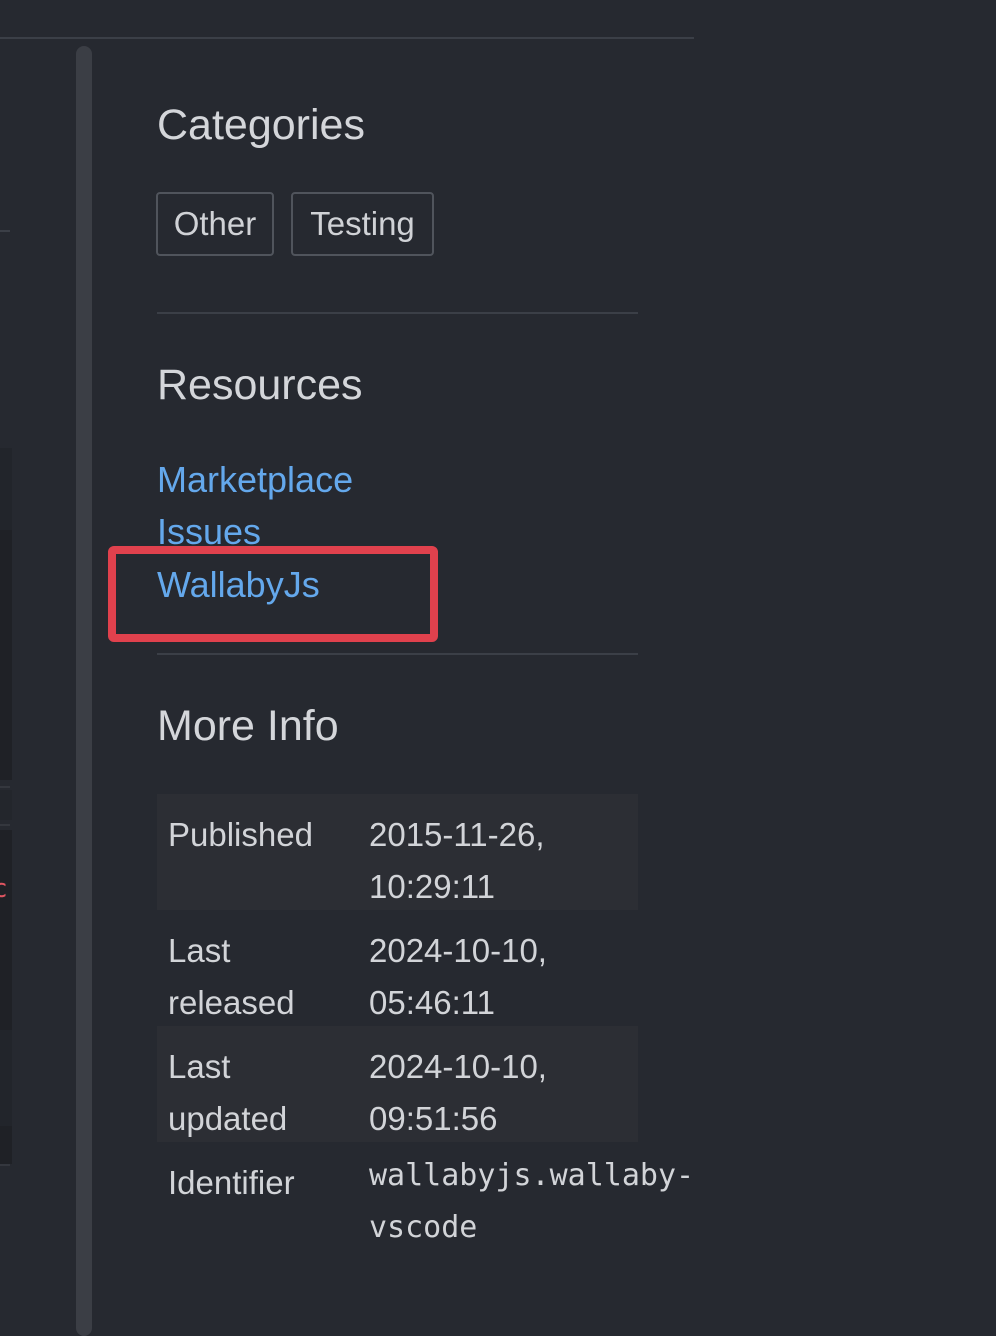 This screenshot has width=996, height=1336. I want to click on info-label-line: released, so click(231, 1002).